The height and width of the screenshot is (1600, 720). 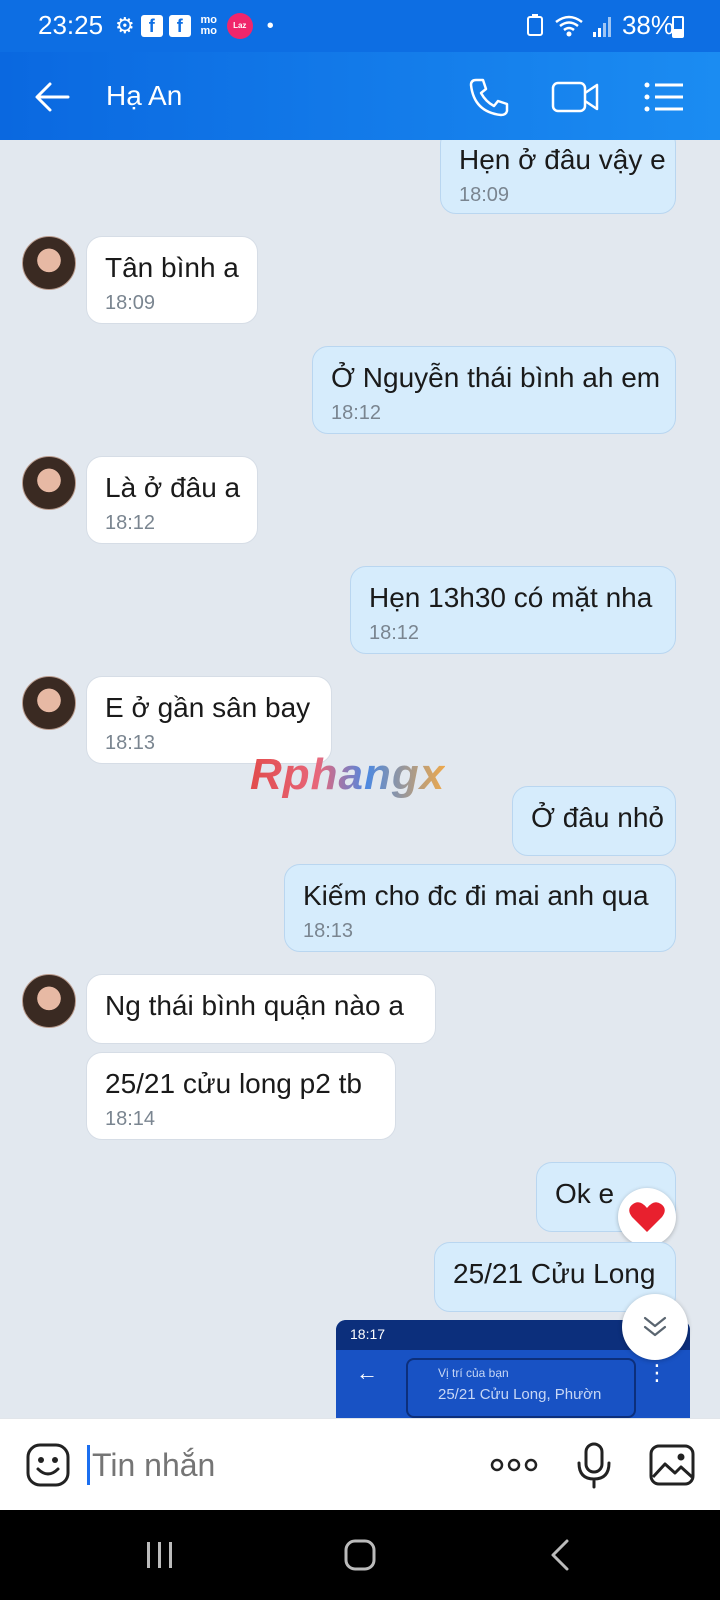 What do you see at coordinates (368, 1334) in the screenshot?
I see `shared-image-time: 18:17` at bounding box center [368, 1334].